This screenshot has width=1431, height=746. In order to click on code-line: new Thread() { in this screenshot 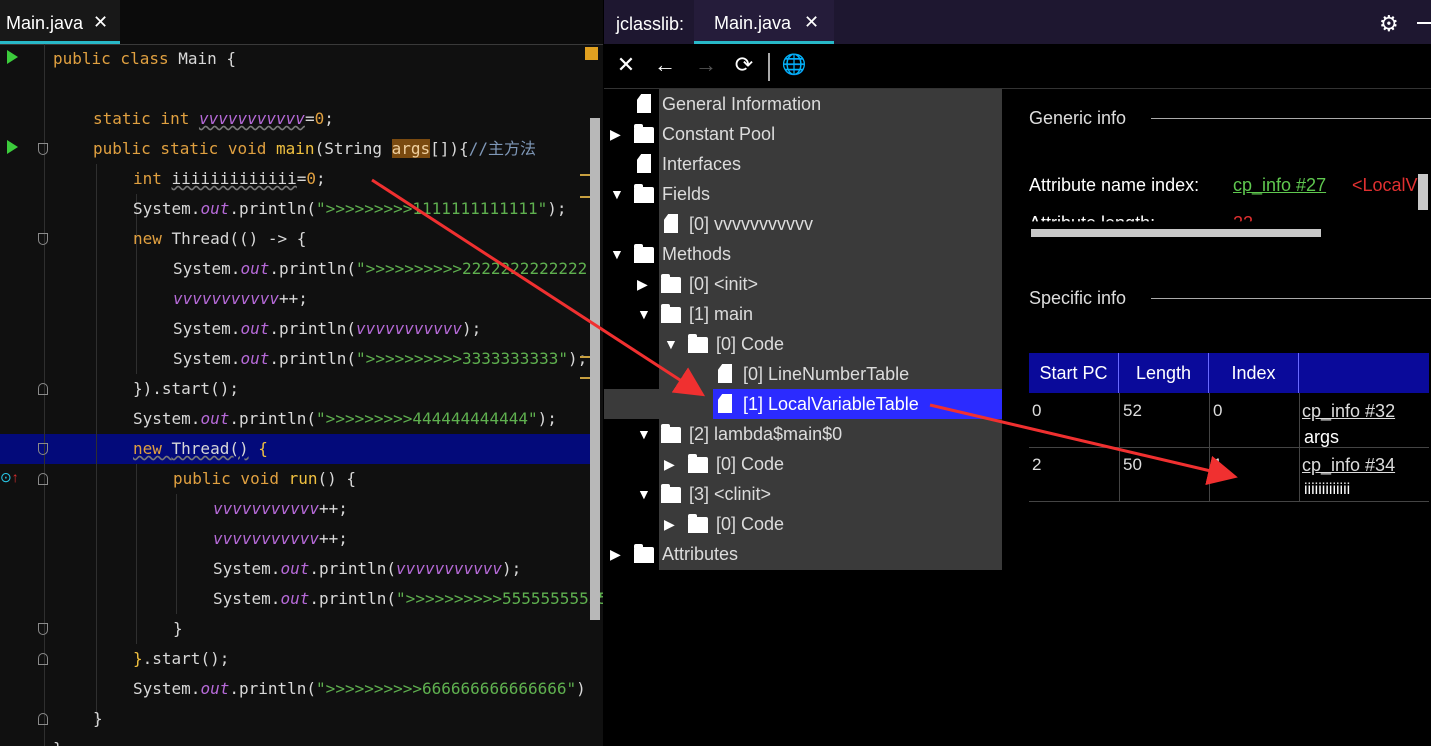, I will do `click(200, 449)`.